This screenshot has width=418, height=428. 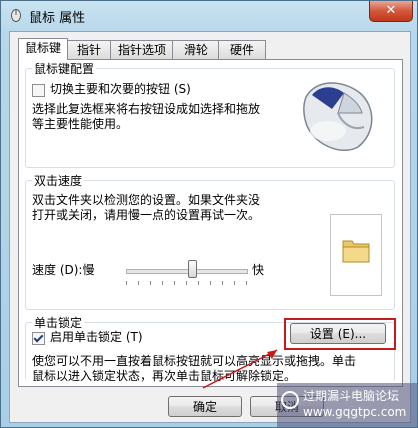 I want to click on speed-slider-track, so click(x=187, y=271).